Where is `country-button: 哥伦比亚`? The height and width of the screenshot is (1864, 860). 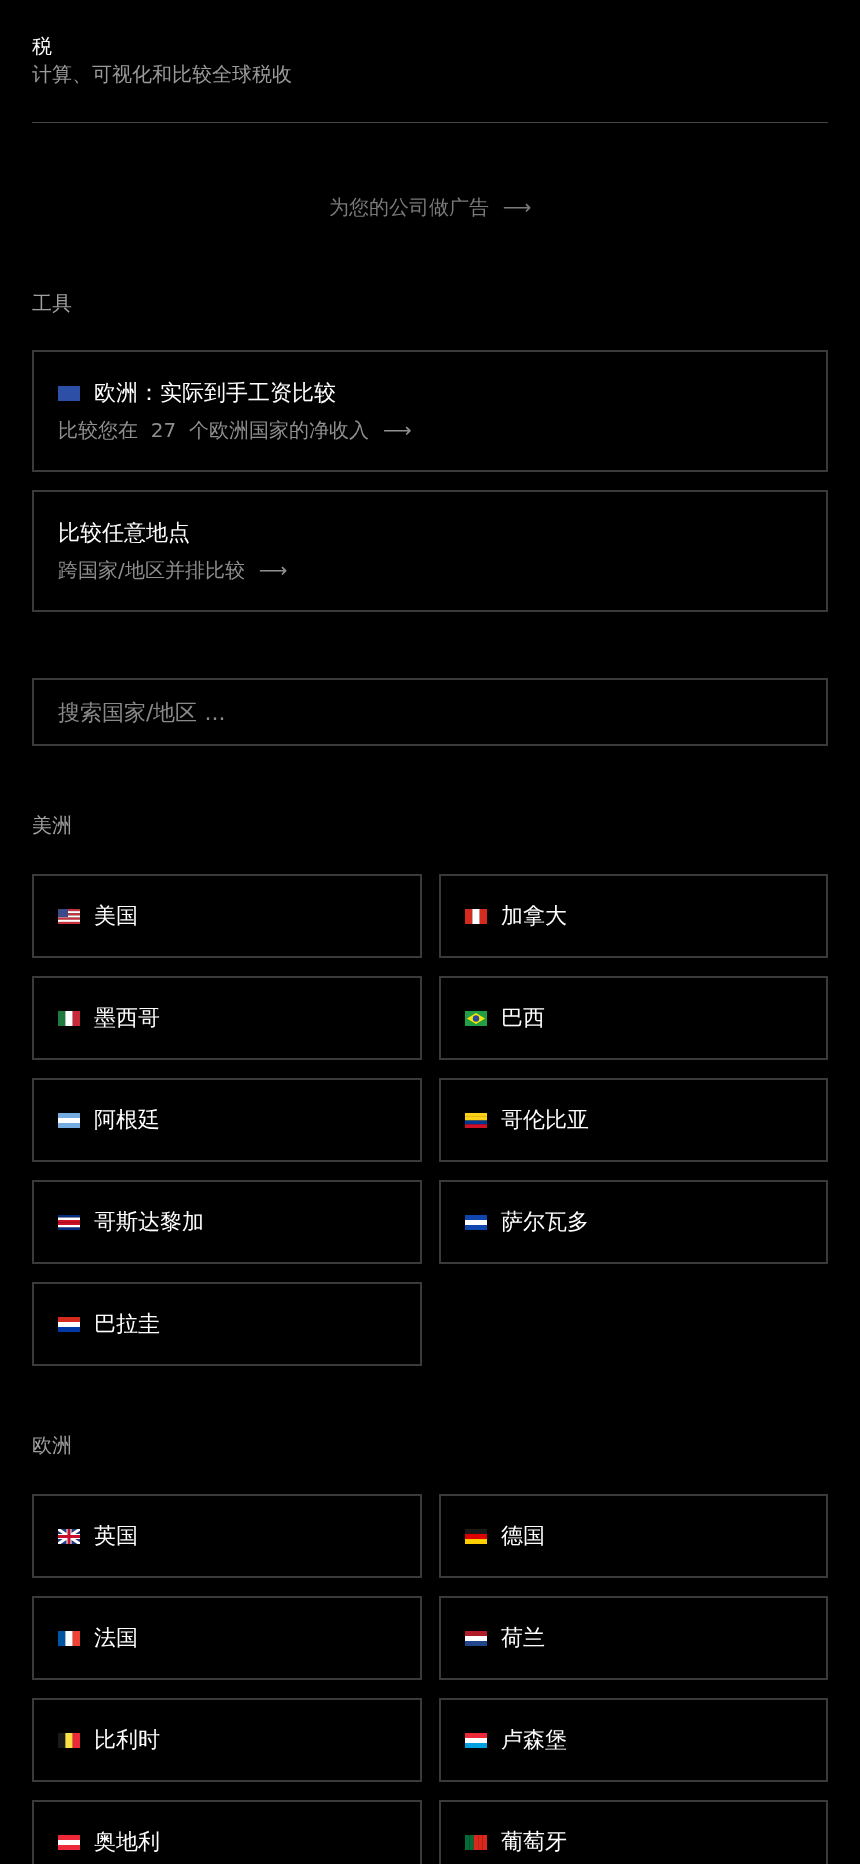 country-button: 哥伦比亚 is located at coordinates (633, 1120).